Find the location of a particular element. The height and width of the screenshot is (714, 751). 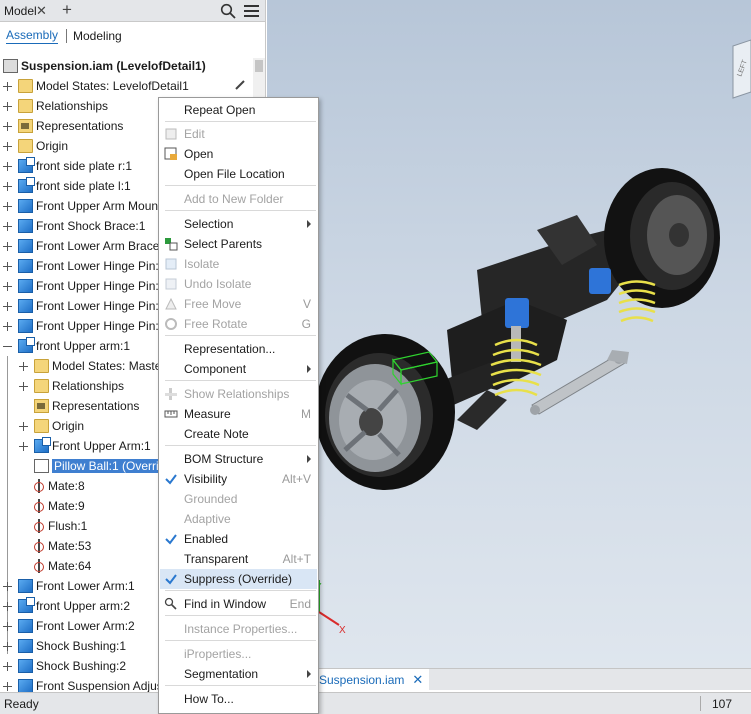

search-icon is located at coordinates (228, 11).